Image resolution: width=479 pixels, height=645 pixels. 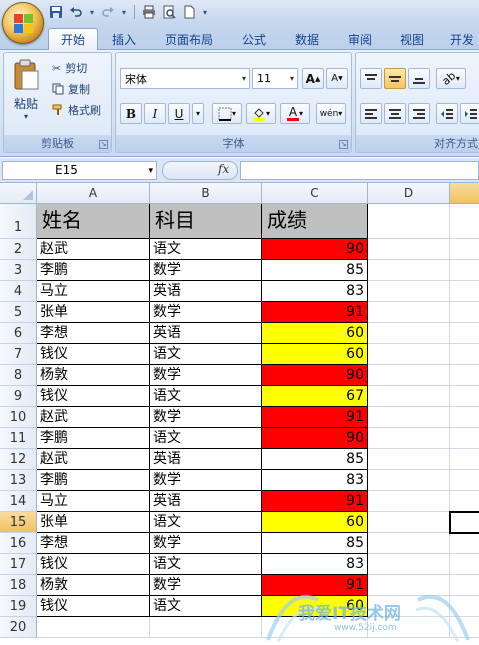 What do you see at coordinates (18, 270) in the screenshot?
I see `row-header: 3` at bounding box center [18, 270].